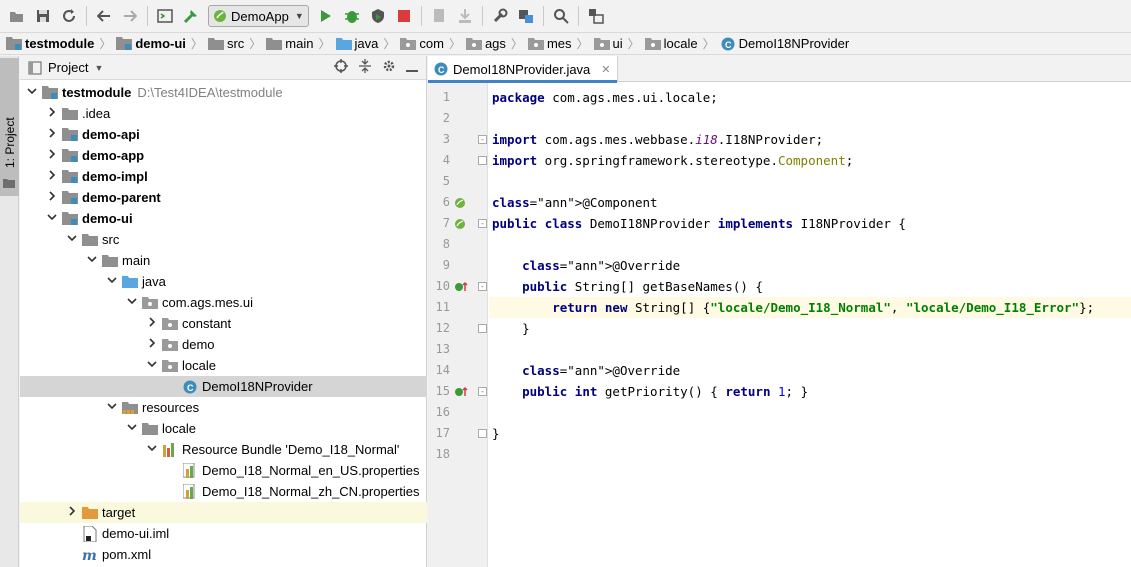 The width and height of the screenshot is (1131, 567). Describe the element at coordinates (404, 16) in the screenshot. I see `stop-icon` at that location.